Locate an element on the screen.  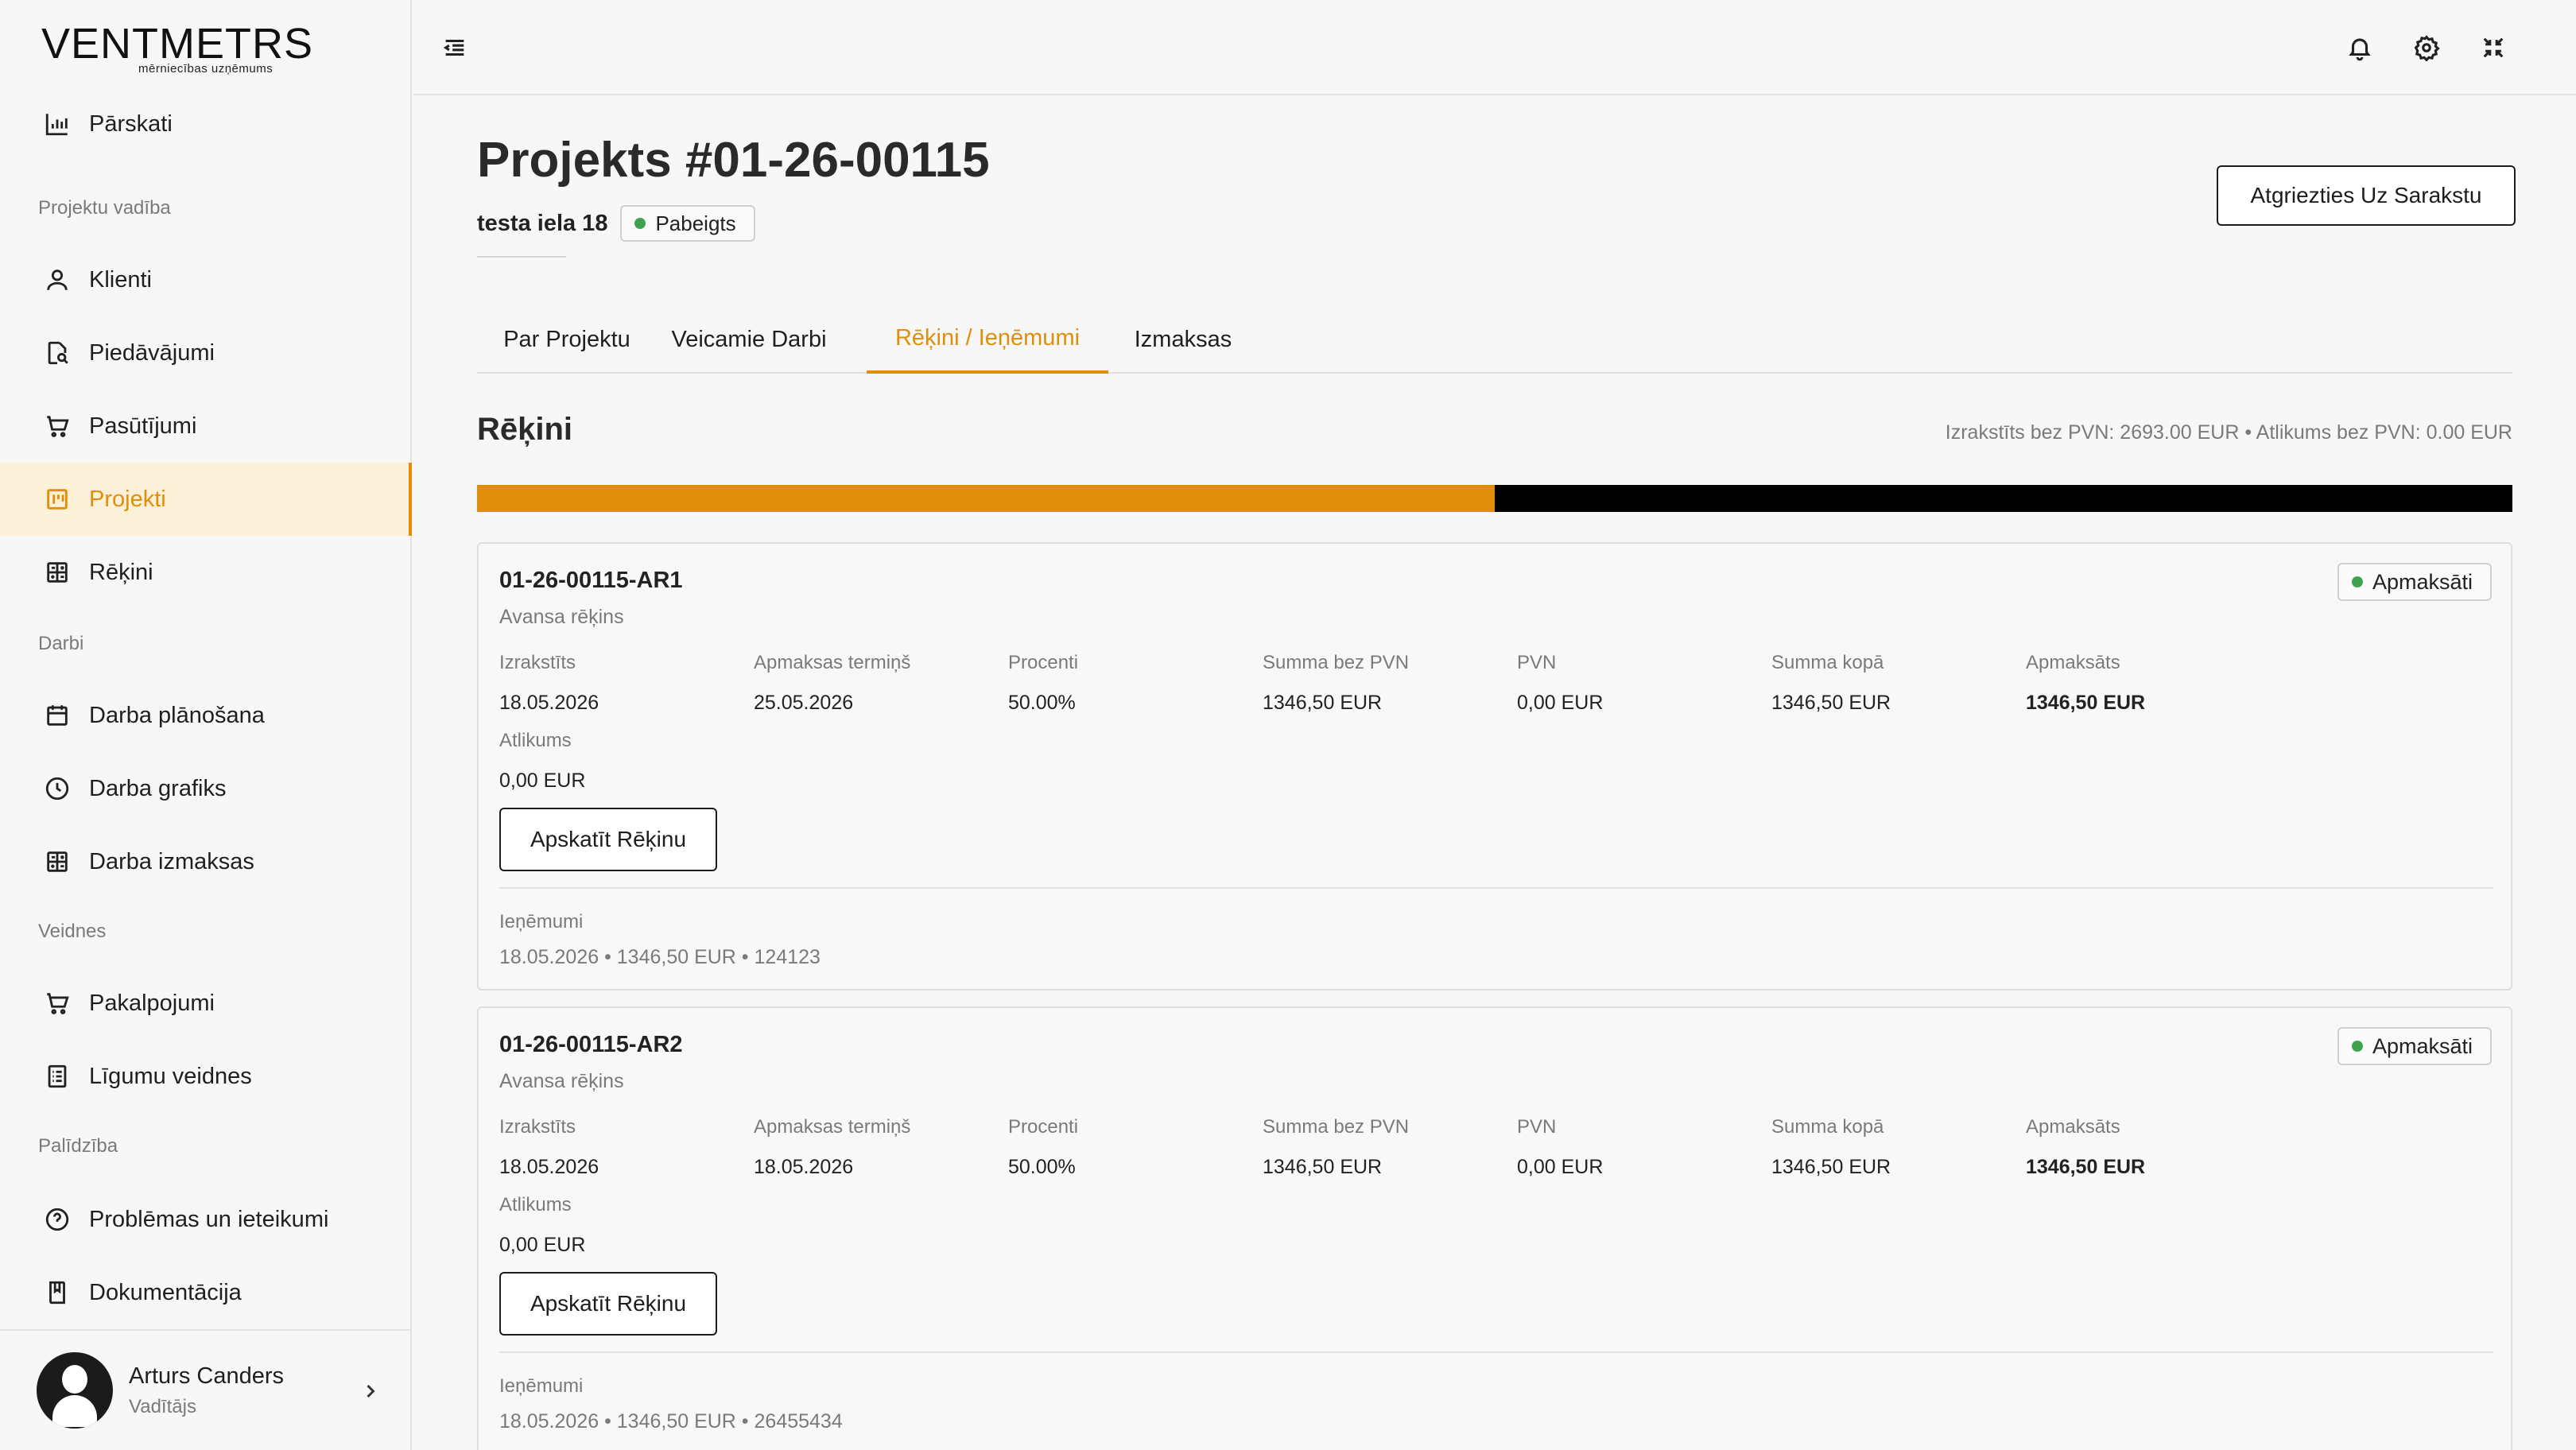
field-balance: Atlikums 0,00 EUR is located at coordinates (542, 761).